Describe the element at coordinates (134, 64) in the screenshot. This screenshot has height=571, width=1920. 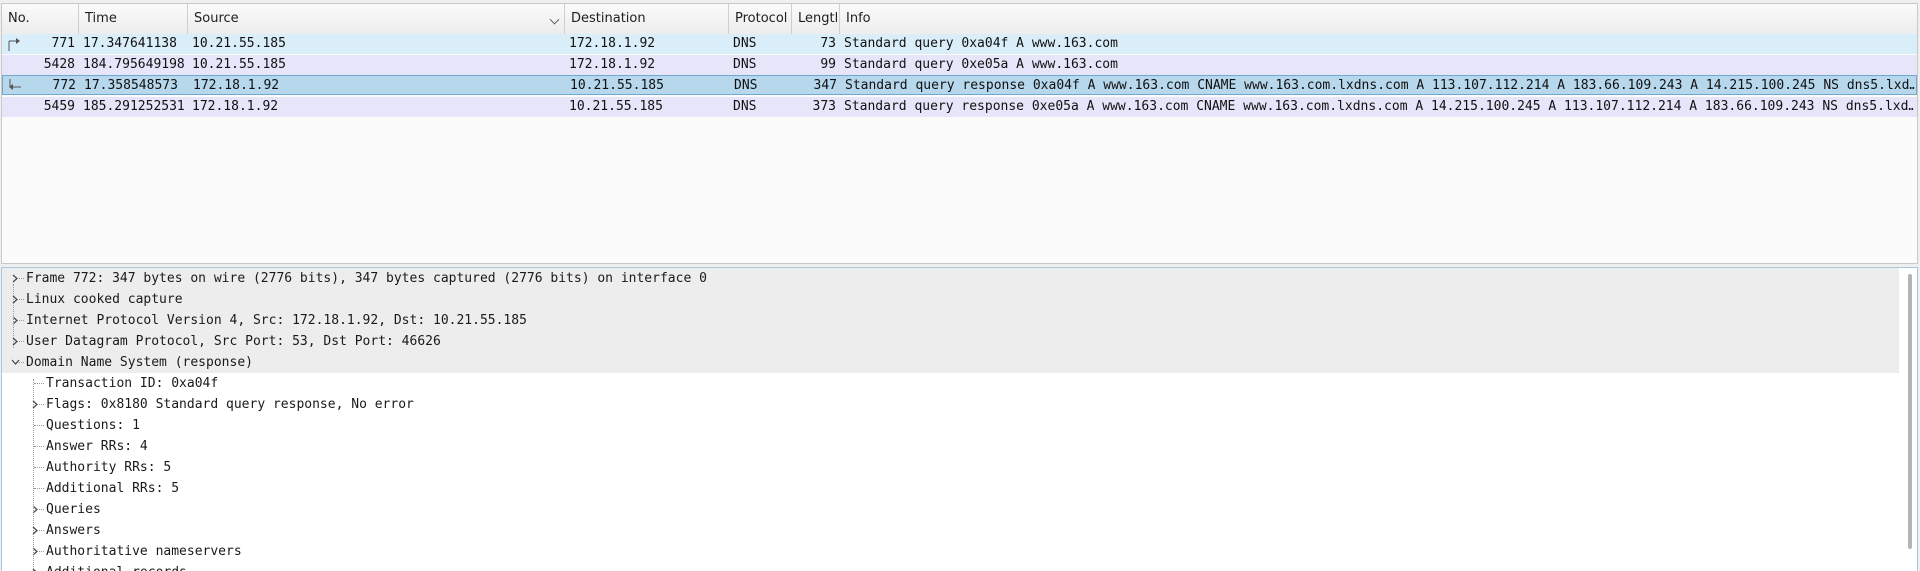
I see `packet-cell-time: 184.795649198` at that location.